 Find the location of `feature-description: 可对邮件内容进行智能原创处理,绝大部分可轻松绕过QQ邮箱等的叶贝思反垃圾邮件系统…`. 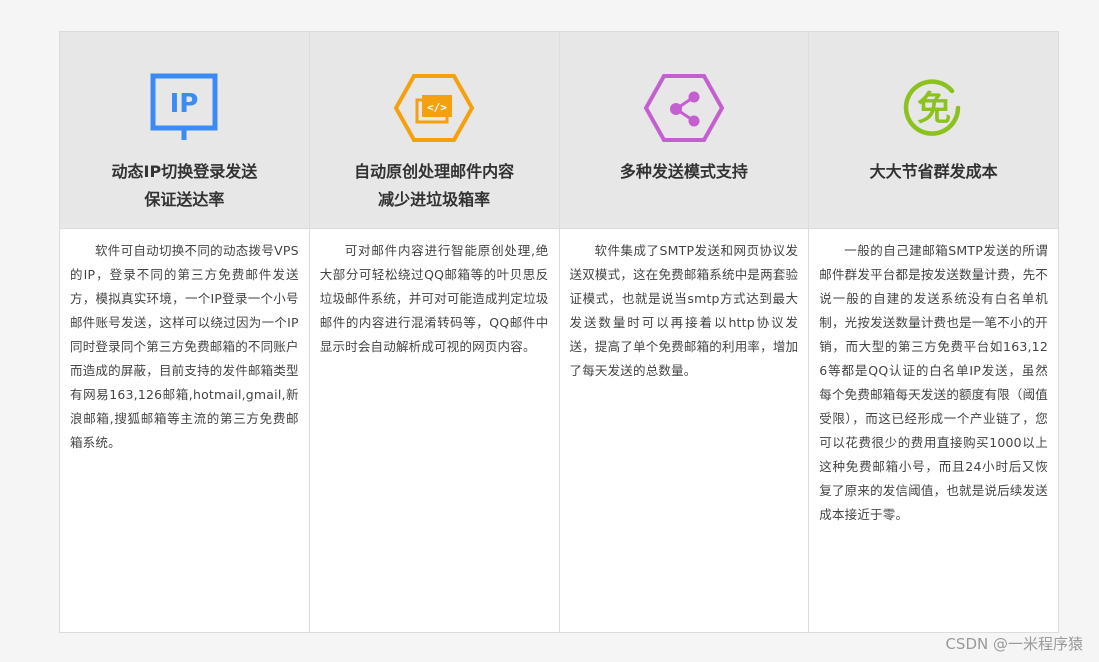

feature-description: 可对邮件内容进行智能原创处理,绝大部分可轻松绕过QQ邮箱等的叶贝思反垃圾邮件系统… is located at coordinates (434, 298).